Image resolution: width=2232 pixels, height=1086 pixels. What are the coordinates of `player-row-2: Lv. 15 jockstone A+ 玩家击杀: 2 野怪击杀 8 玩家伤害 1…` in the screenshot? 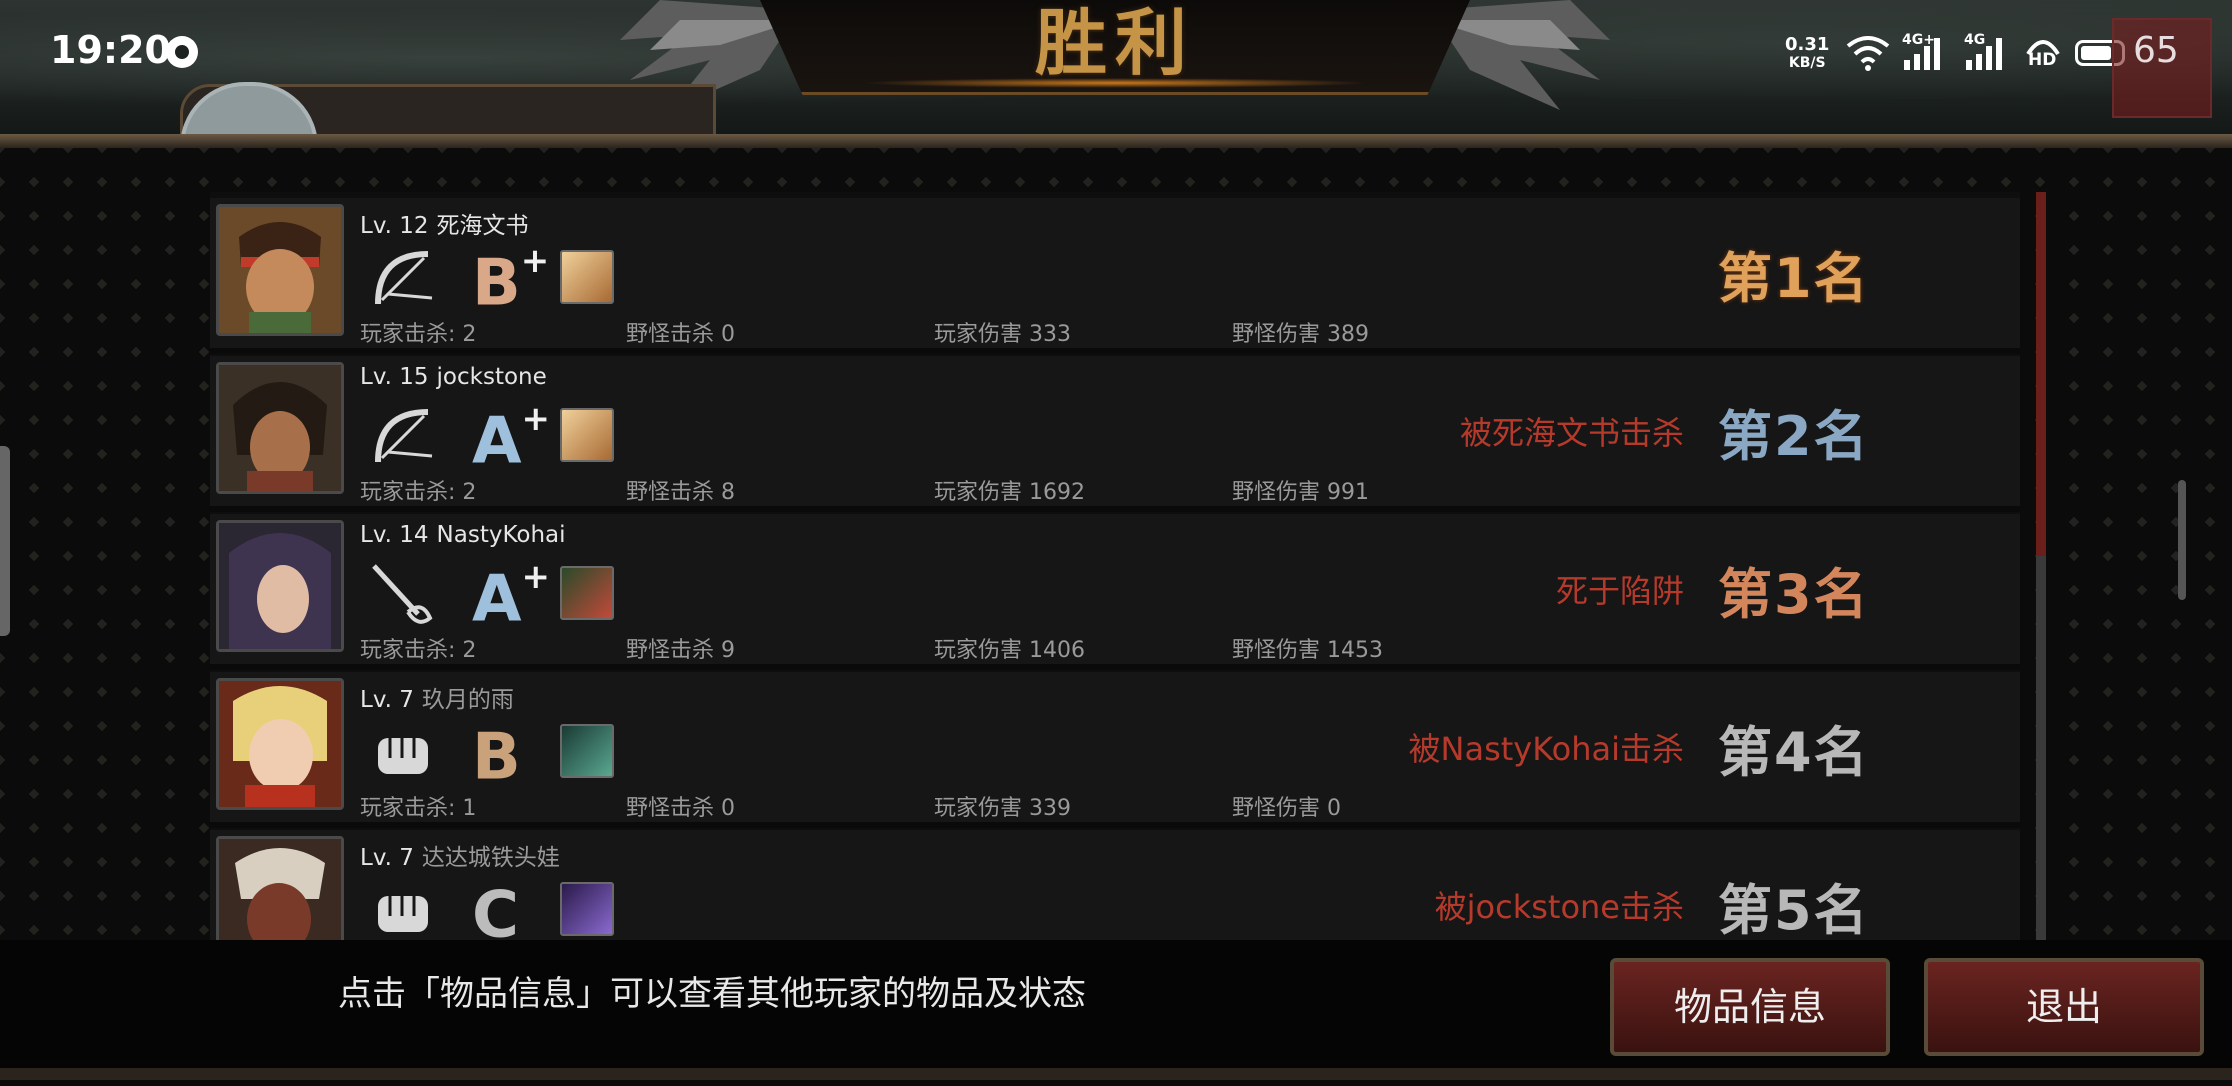 It's located at (1115, 434).